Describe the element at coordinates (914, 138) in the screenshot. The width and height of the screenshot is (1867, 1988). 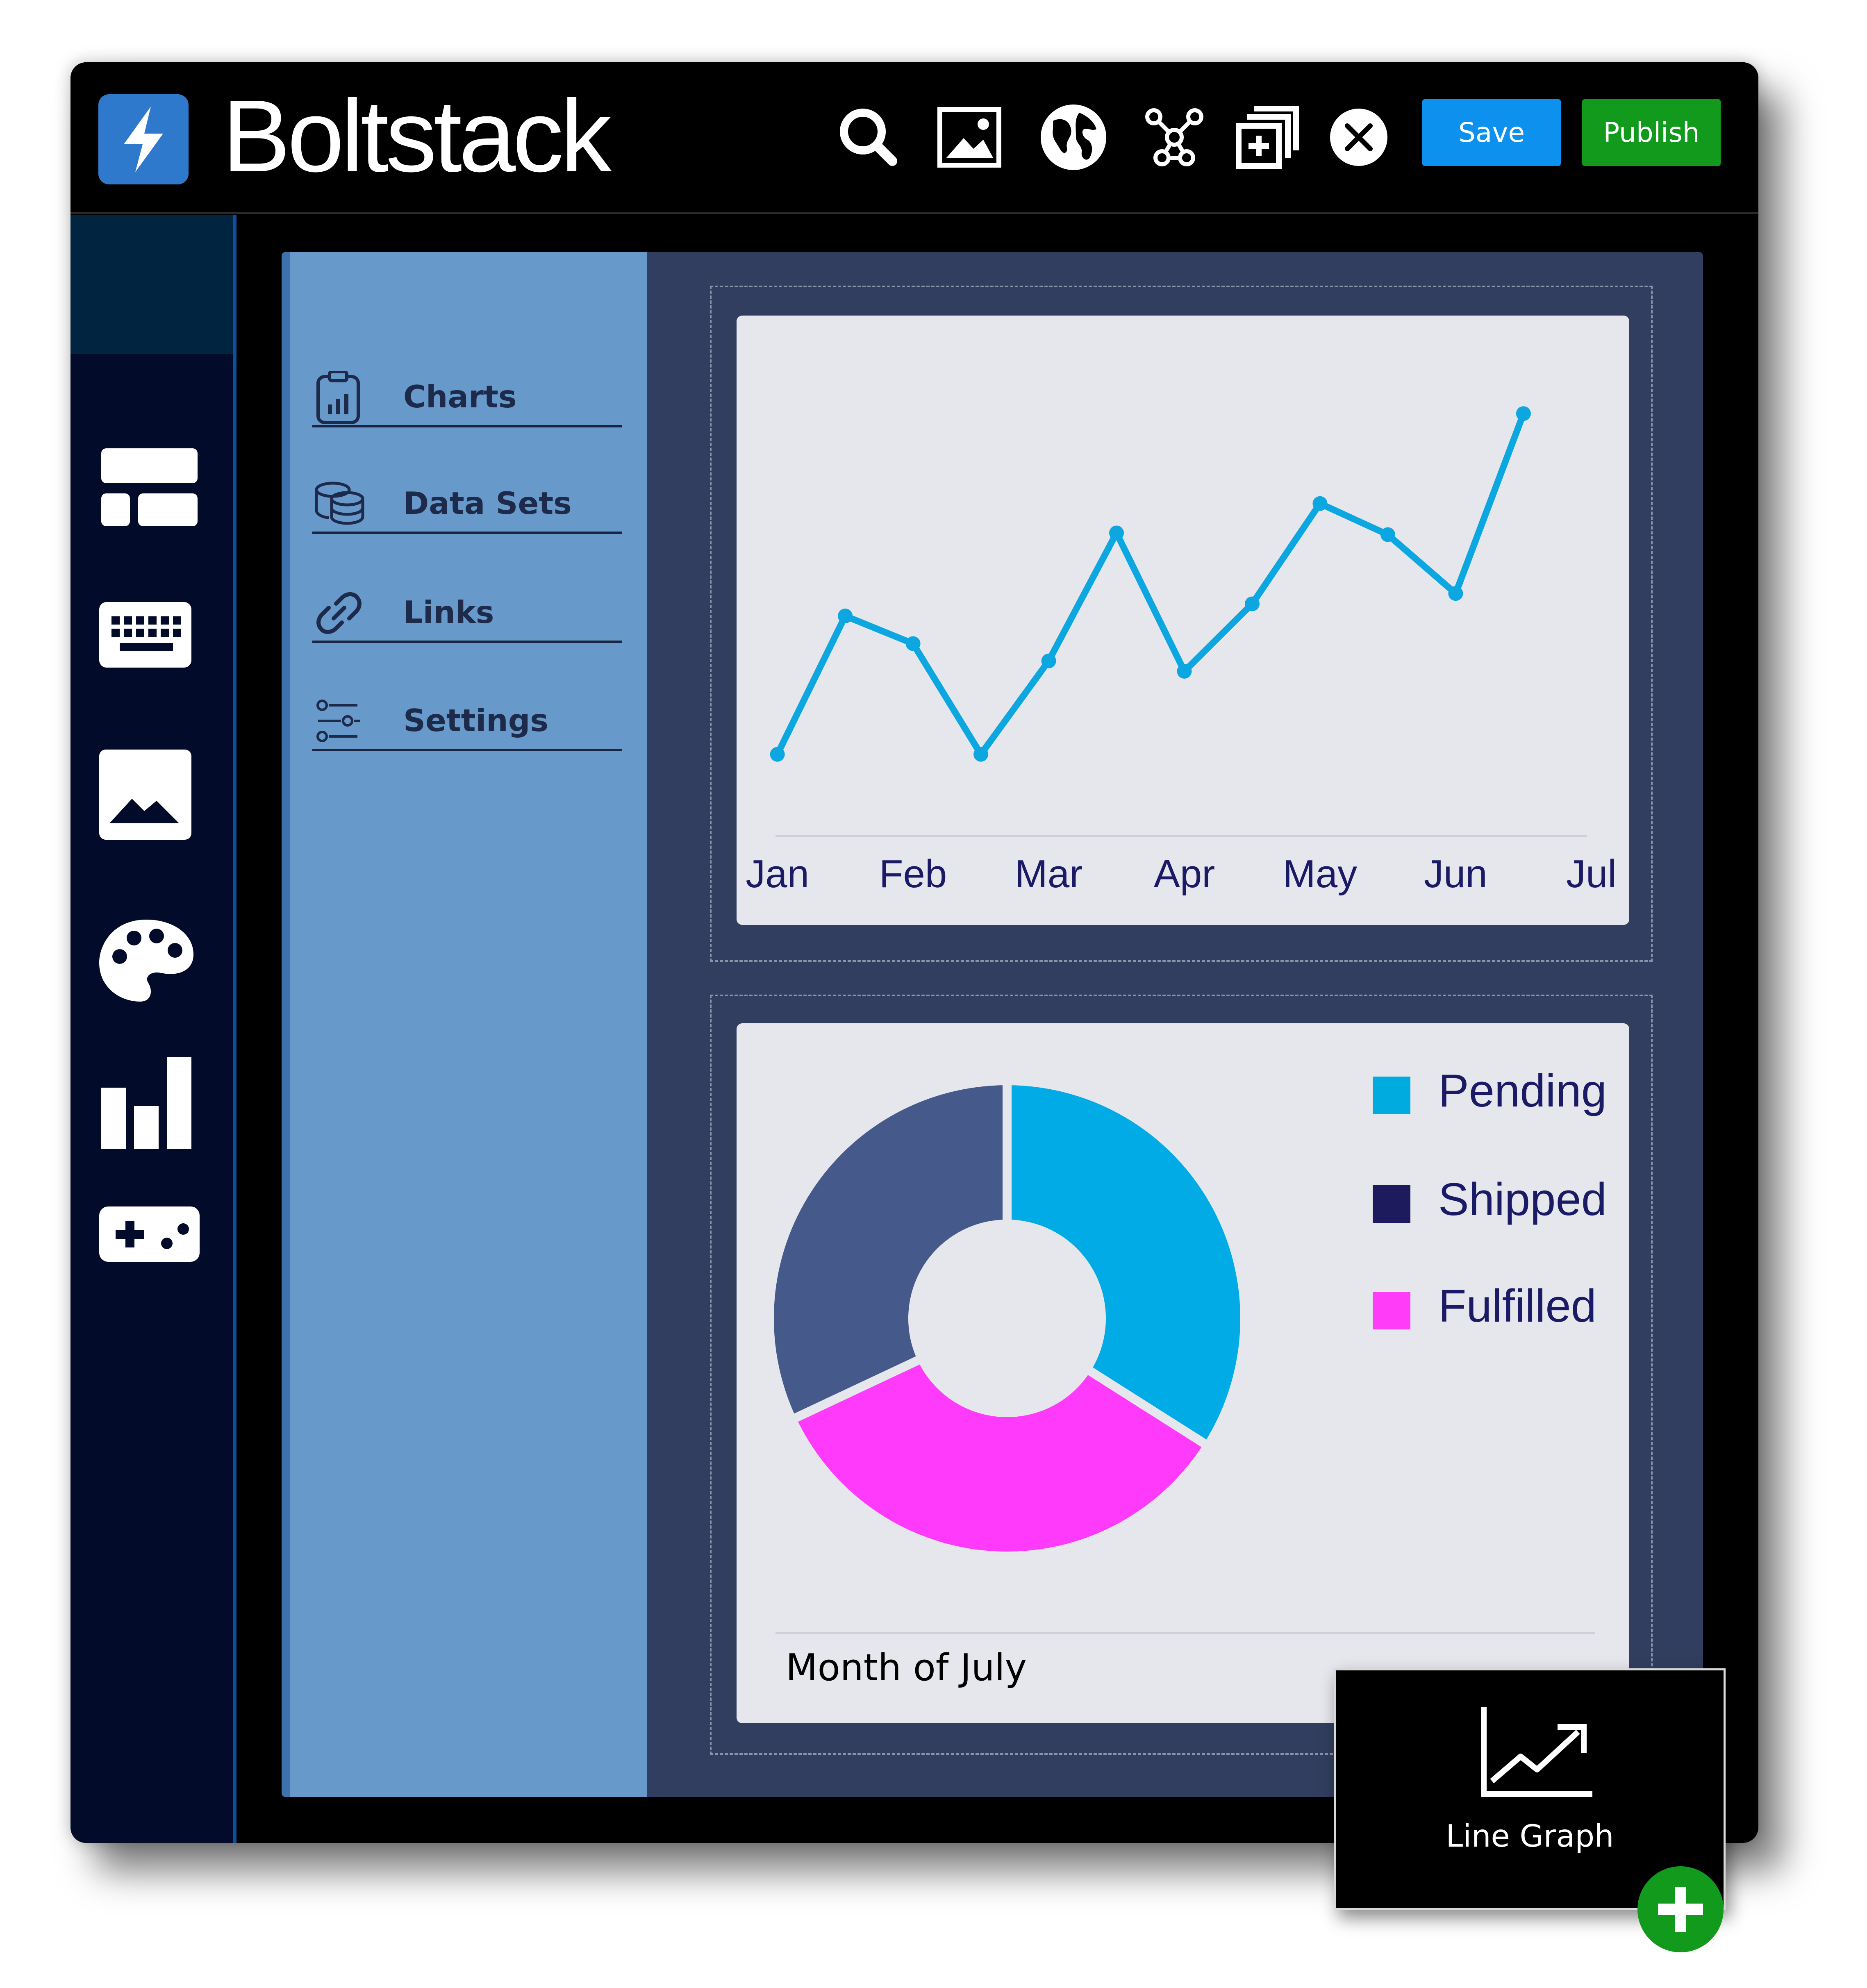
I see `header: Boltstack Save Publish` at that location.